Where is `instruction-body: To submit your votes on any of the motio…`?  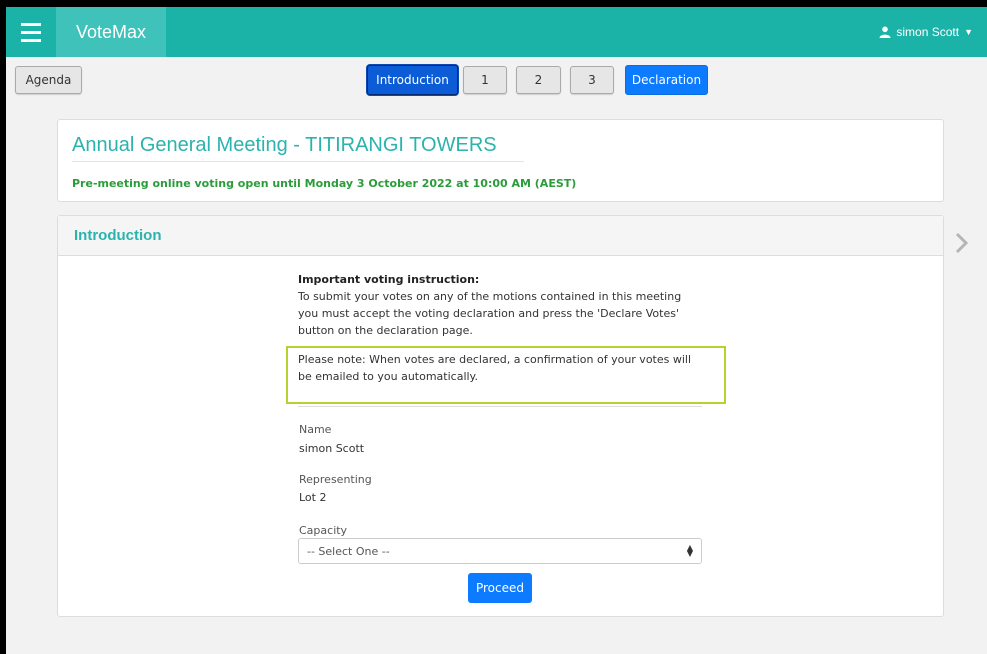 instruction-body: To submit your votes on any of the motio… is located at coordinates (490, 313).